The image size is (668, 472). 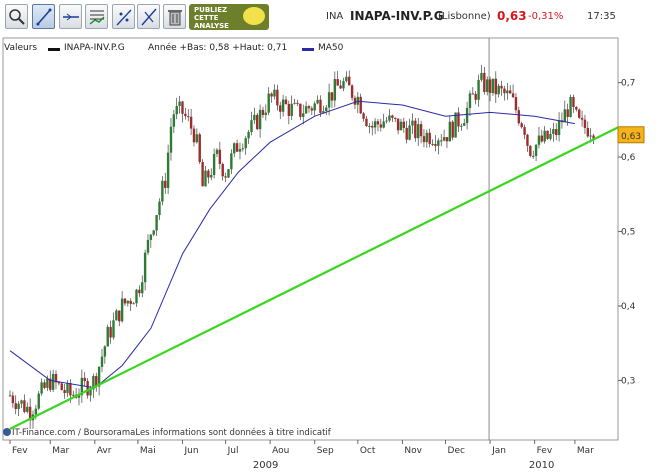 What do you see at coordinates (456, 451) in the screenshot?
I see `x-month-label: Dec` at bounding box center [456, 451].